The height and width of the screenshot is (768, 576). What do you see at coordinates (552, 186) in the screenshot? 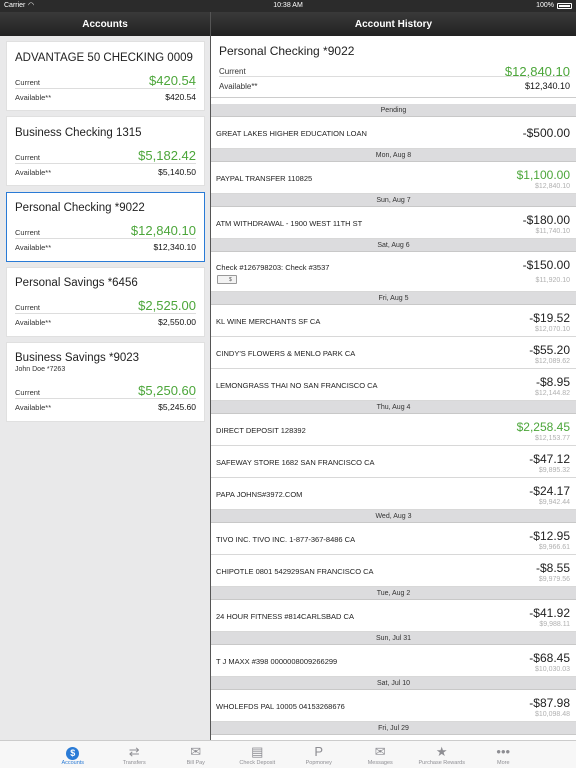
I see `running-balance: $12,840.10` at bounding box center [552, 186].